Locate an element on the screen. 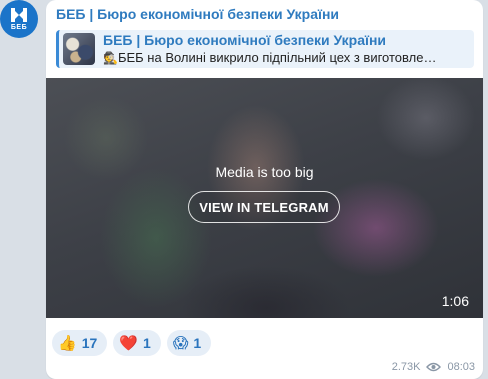 The image size is (488, 379). reaction-heart: ❤️ 1 is located at coordinates (137, 343).